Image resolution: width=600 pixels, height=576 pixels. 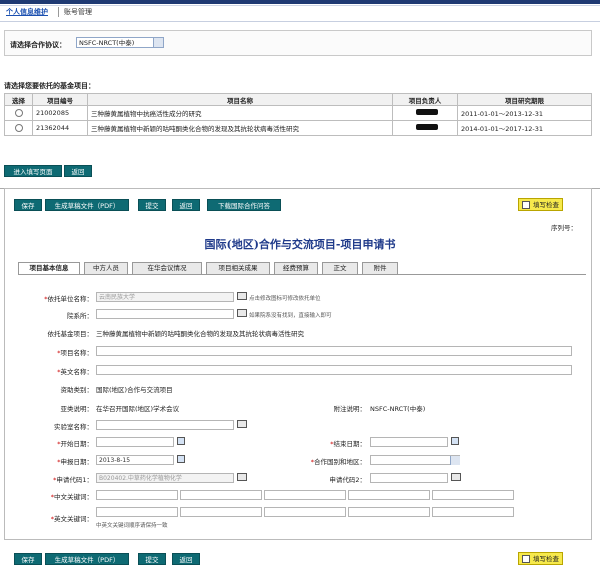 I want to click on tab-divider, so click(x=302, y=274).